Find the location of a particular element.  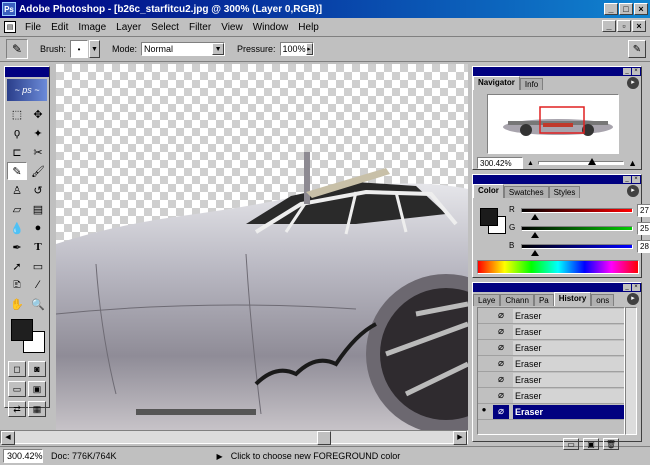

full-screen-icon: ▣ is located at coordinates (37, 389).